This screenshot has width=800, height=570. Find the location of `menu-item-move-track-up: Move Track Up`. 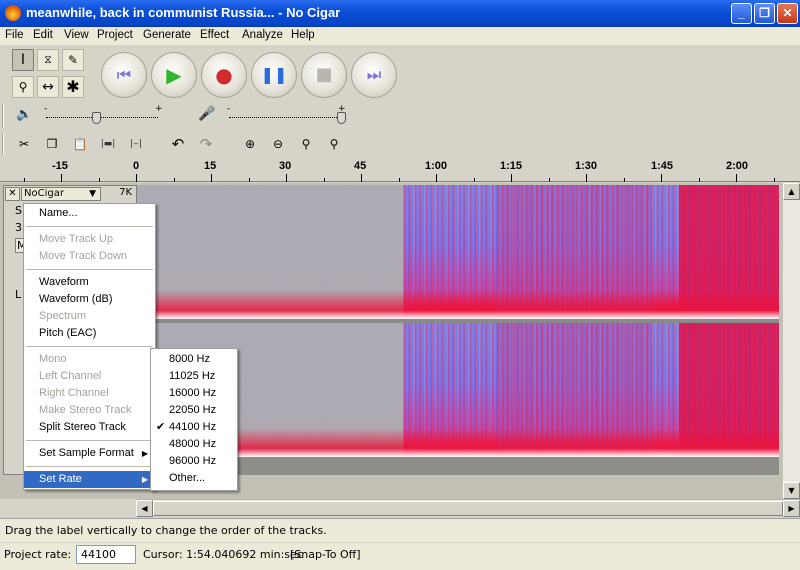

menu-item-move-track-up: Move Track Up is located at coordinates (89, 239).